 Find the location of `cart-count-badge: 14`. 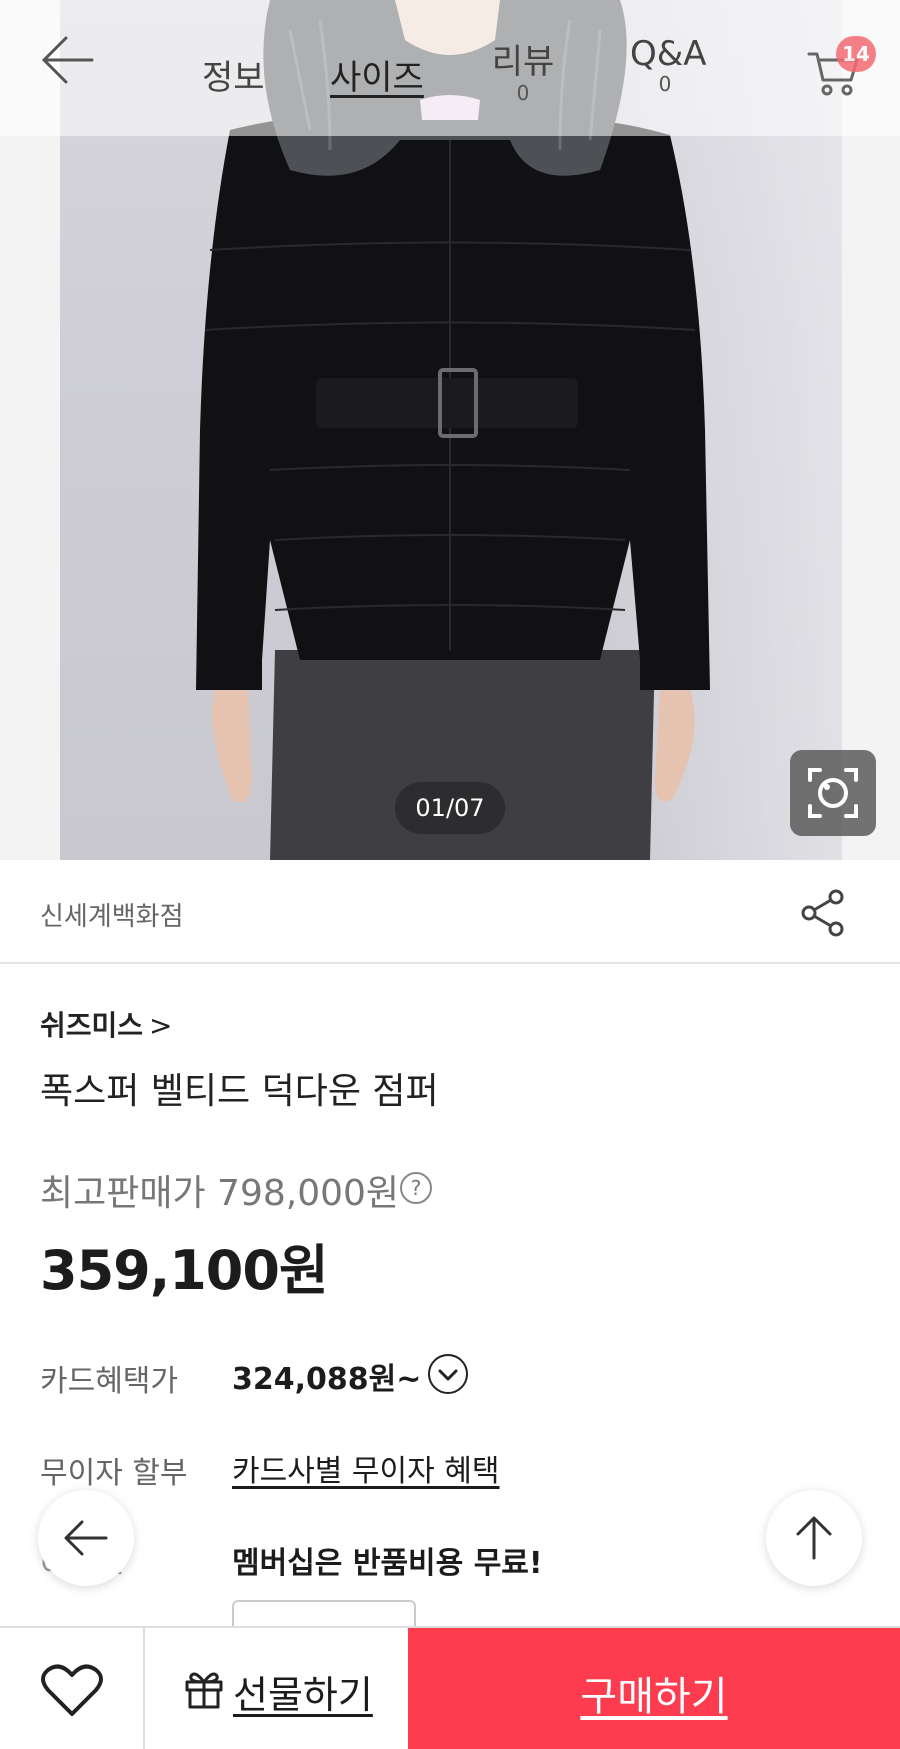

cart-count-badge: 14 is located at coordinates (856, 54).